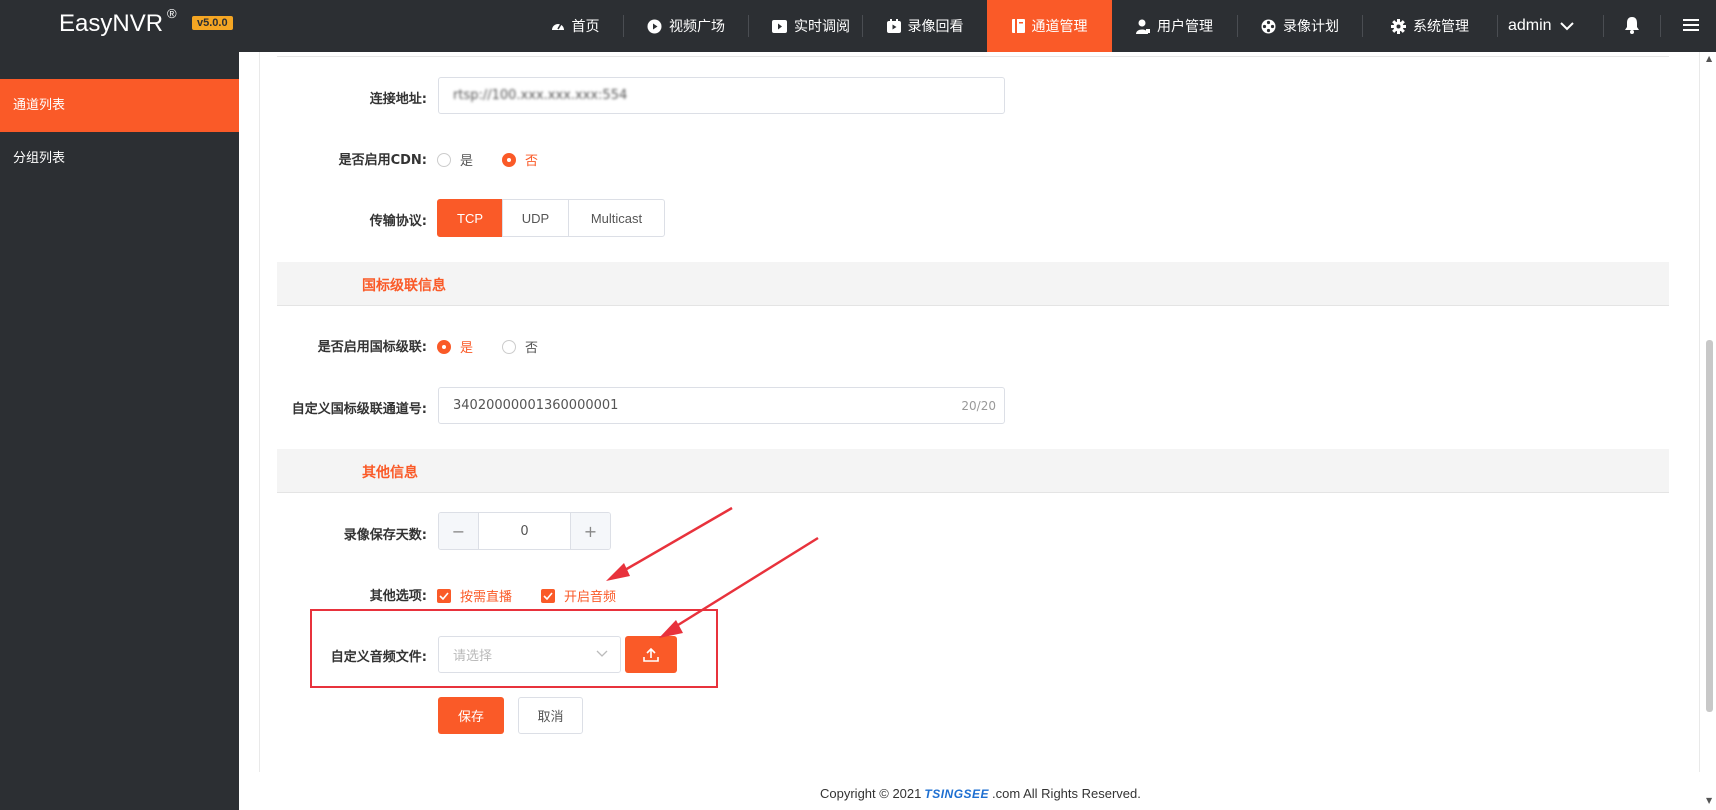  What do you see at coordinates (1709, 526) in the screenshot?
I see `scrollbar-thumb` at bounding box center [1709, 526].